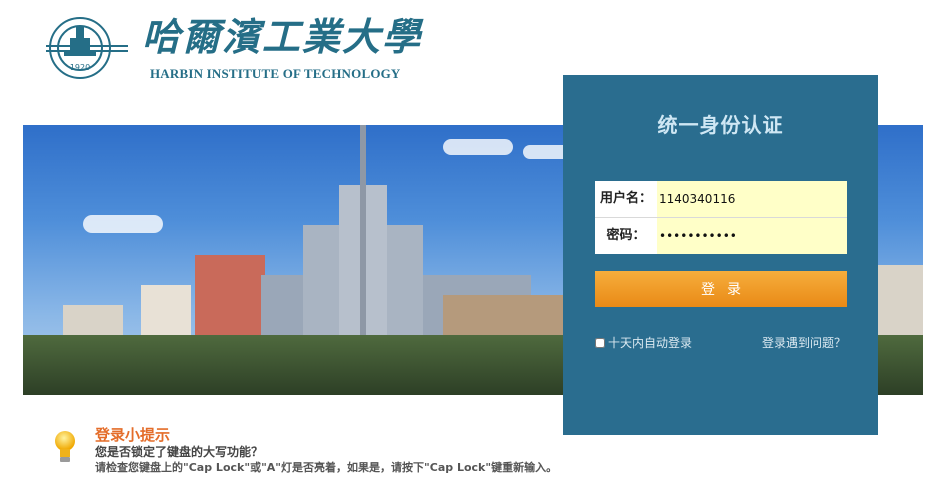  What do you see at coordinates (133, 435) in the screenshot?
I see `tips-title: 登录小提示` at bounding box center [133, 435].